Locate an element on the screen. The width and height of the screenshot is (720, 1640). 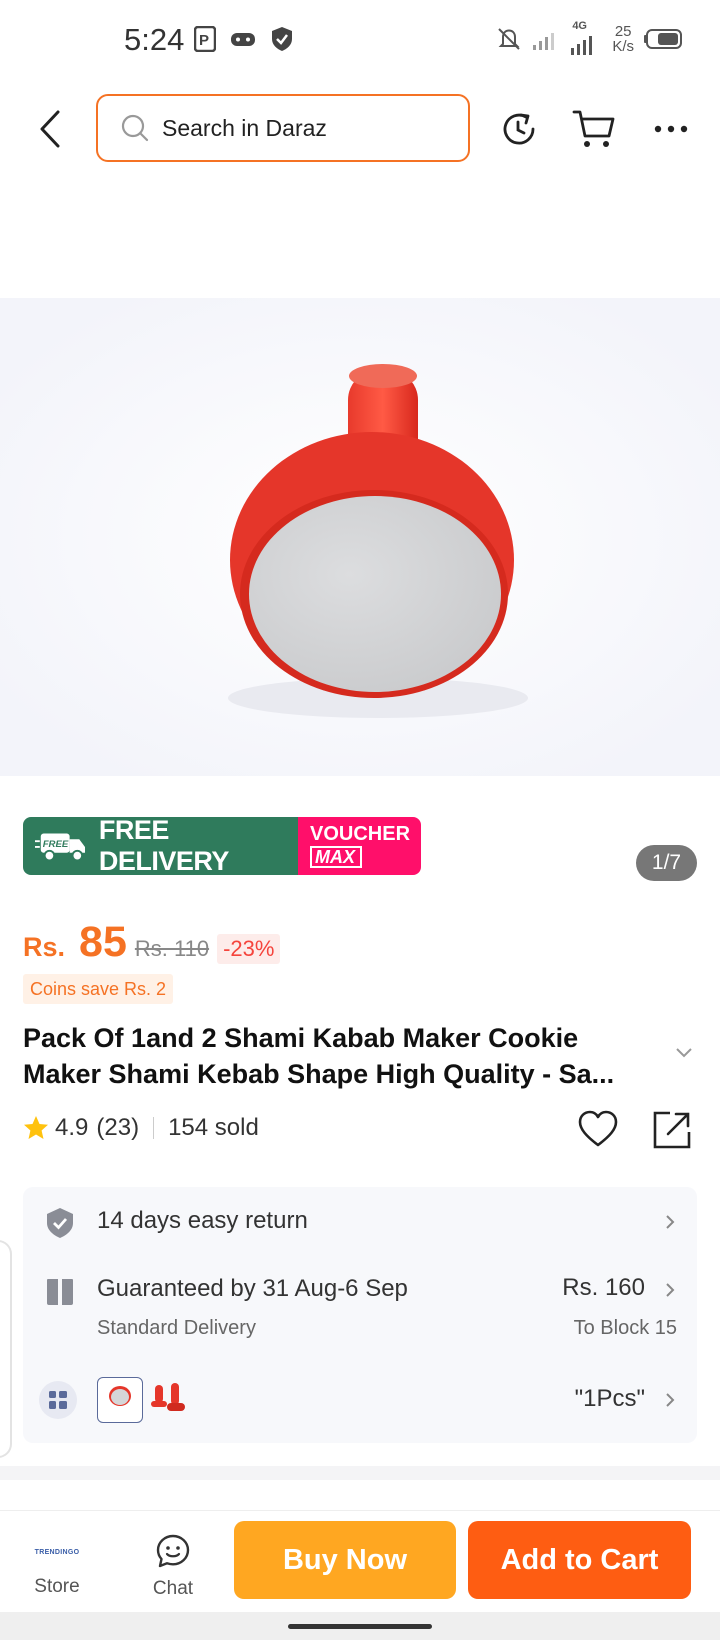
store-logo: TRENDINGO is located at coordinates (57, 1552).